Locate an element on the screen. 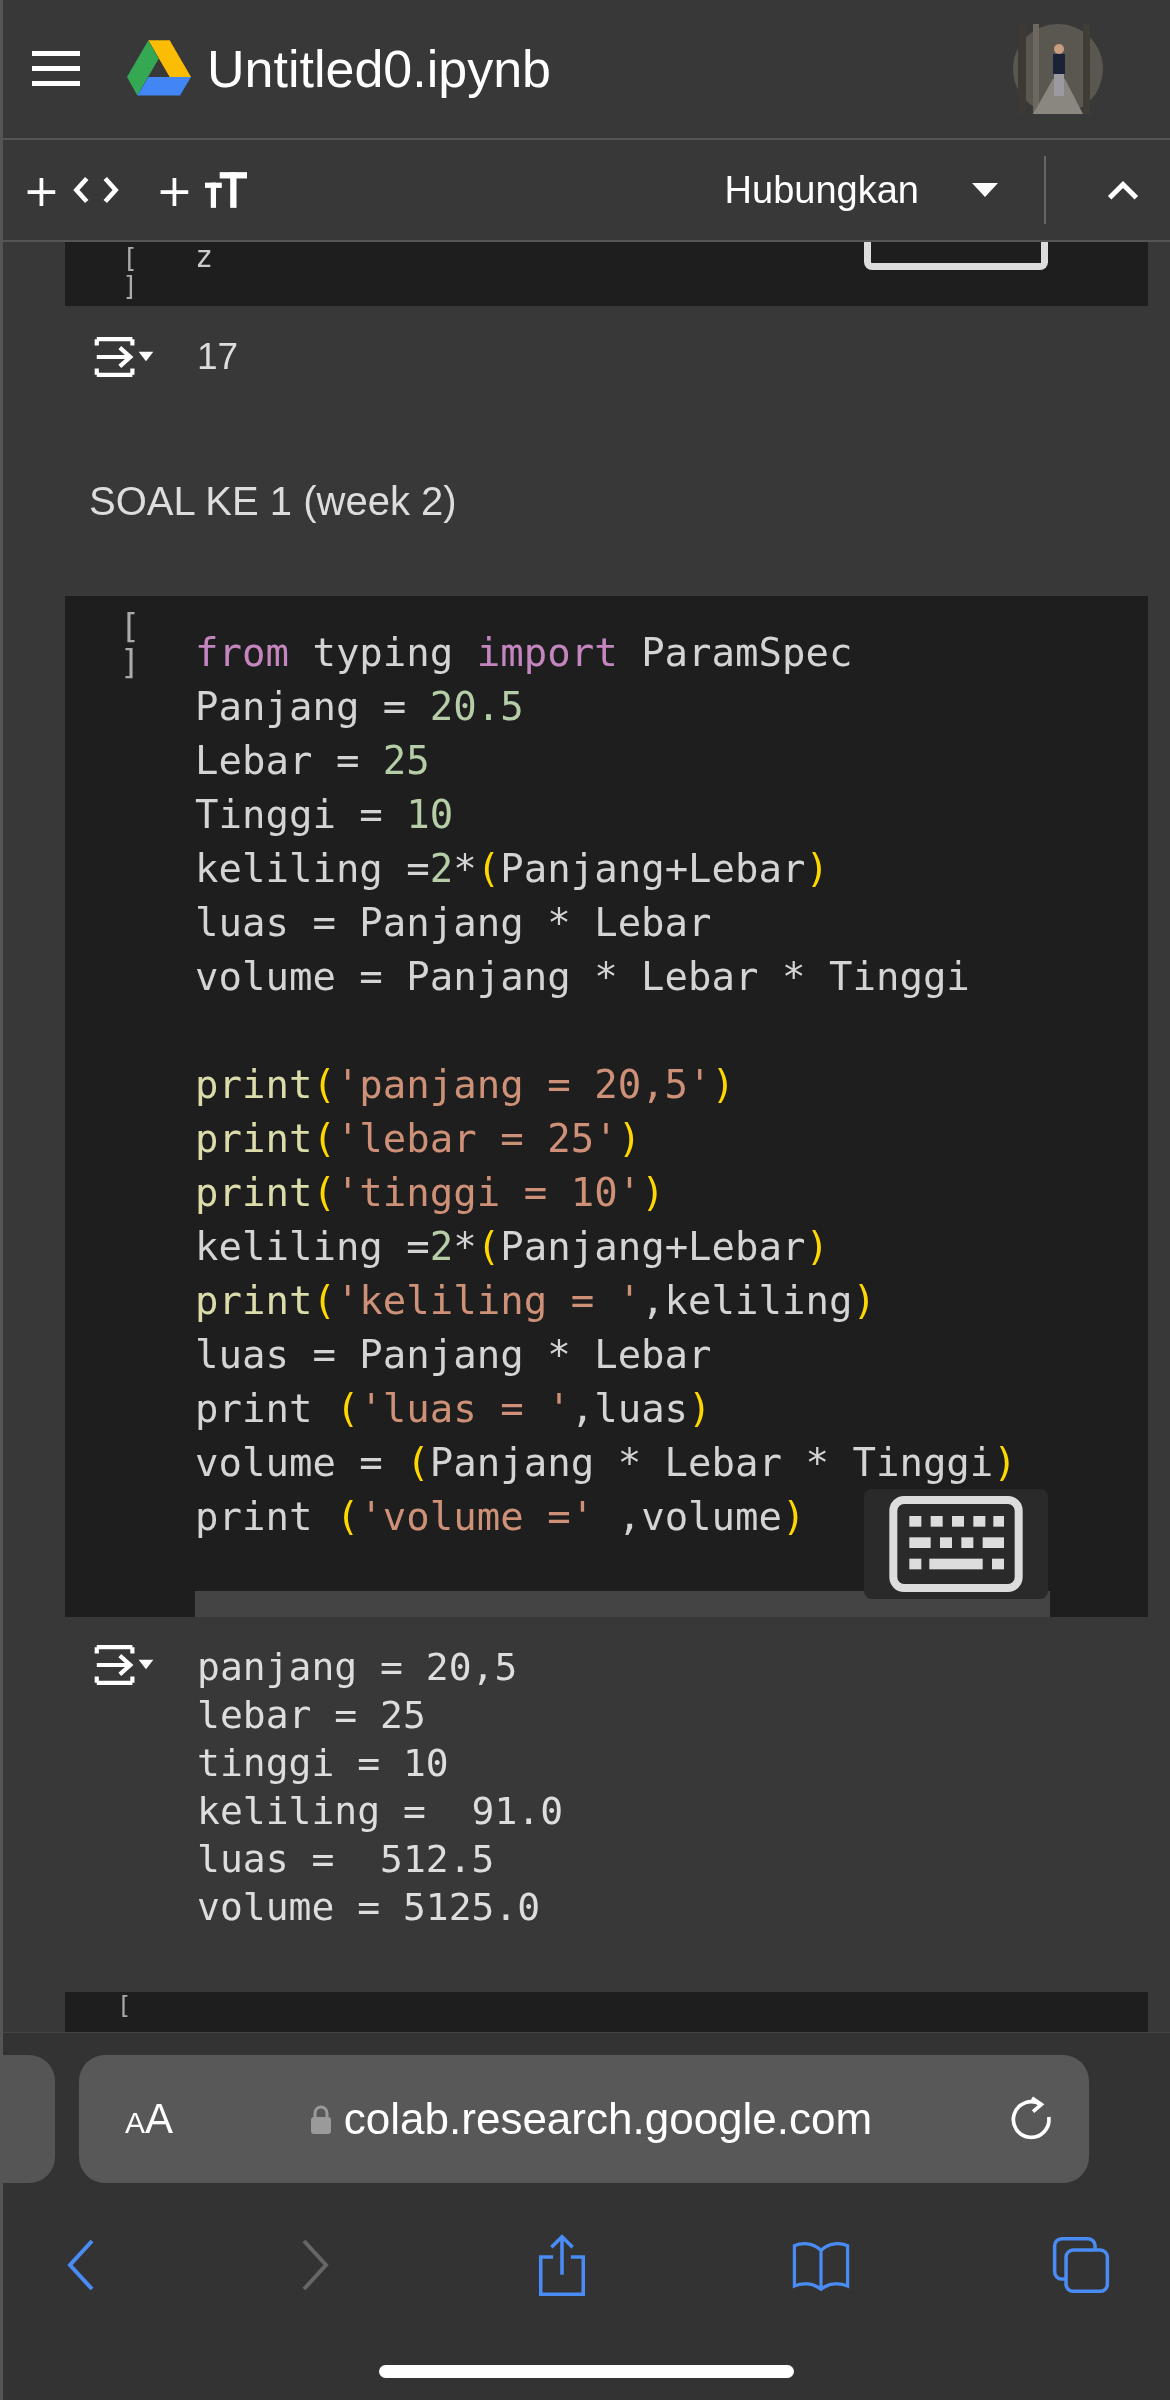 The width and height of the screenshot is (1170, 2400). code-icon is located at coordinates (95, 190).